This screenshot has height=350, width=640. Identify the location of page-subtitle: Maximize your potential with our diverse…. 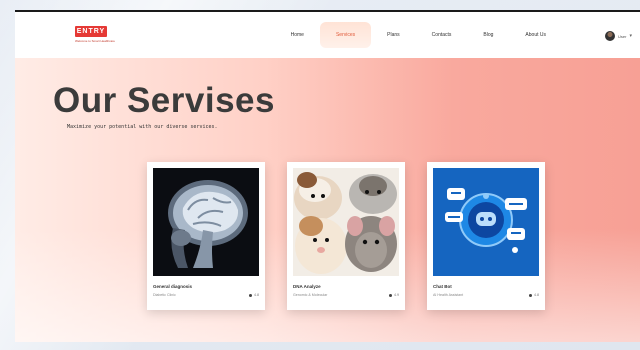
(142, 127).